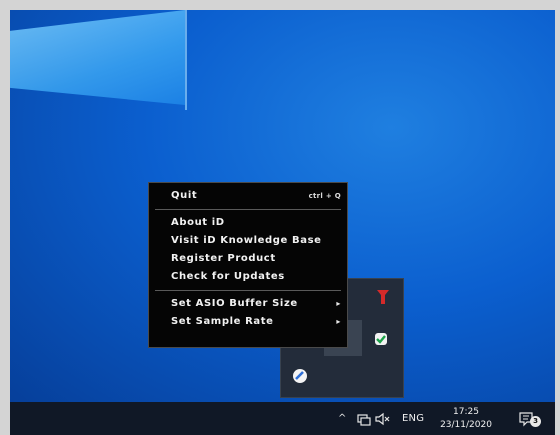 Image resolution: width=560 pixels, height=435 pixels. What do you see at coordinates (186, 60) in the screenshot?
I see `wallpaper-pane-edge` at bounding box center [186, 60].